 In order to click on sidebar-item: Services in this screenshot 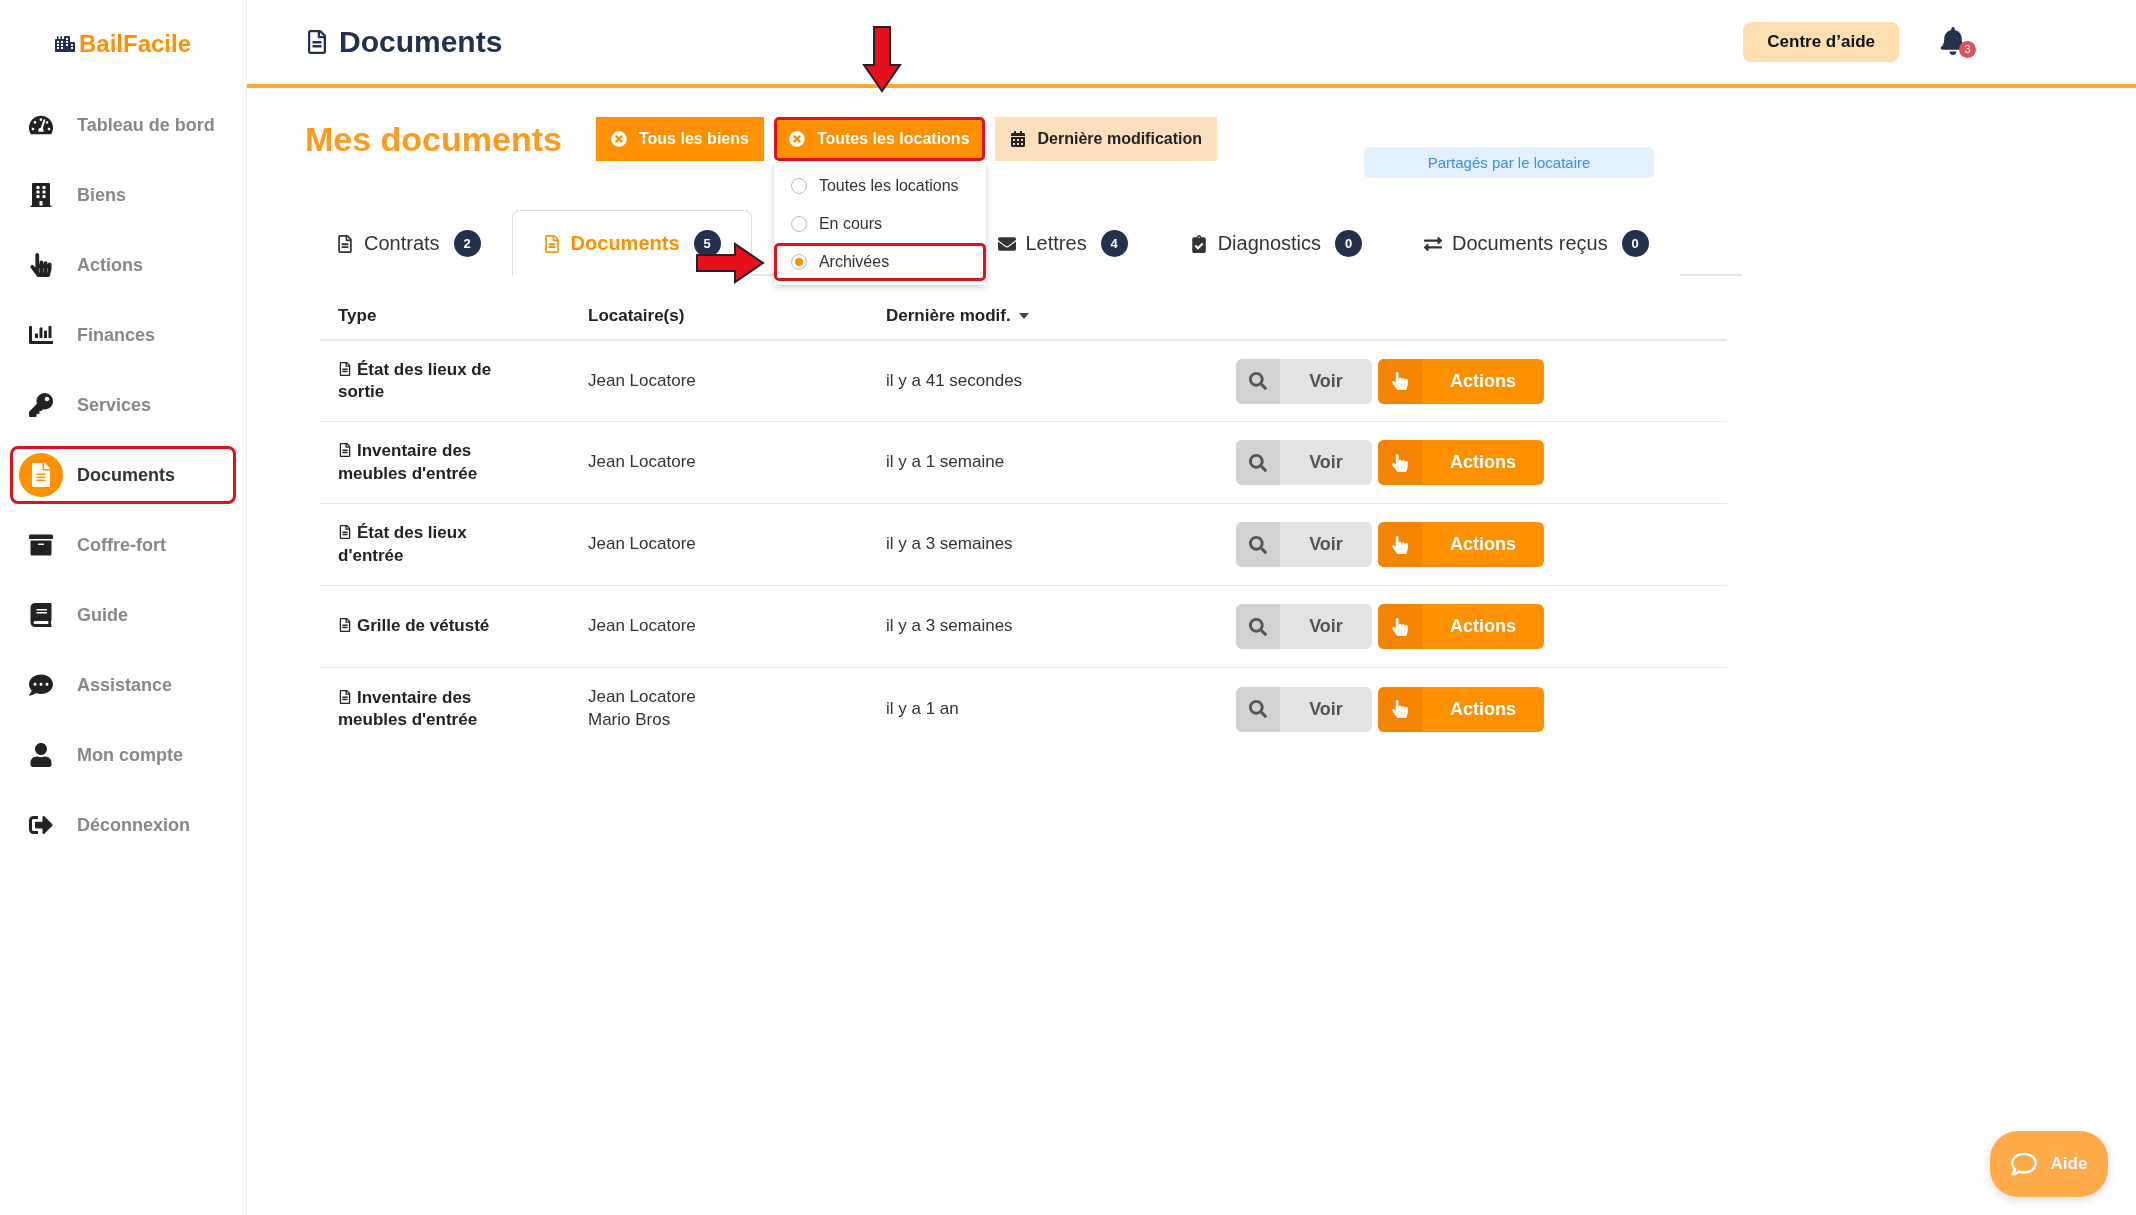, I will do `click(123, 405)`.